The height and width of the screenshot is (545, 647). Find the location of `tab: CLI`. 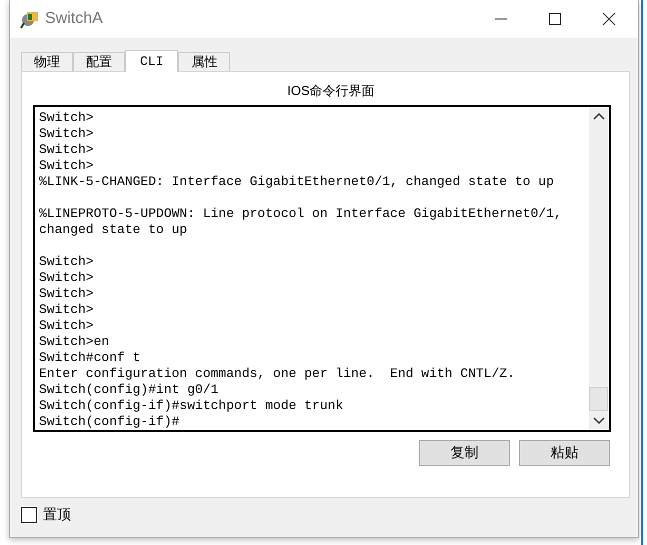

tab: CLI is located at coordinates (151, 61).